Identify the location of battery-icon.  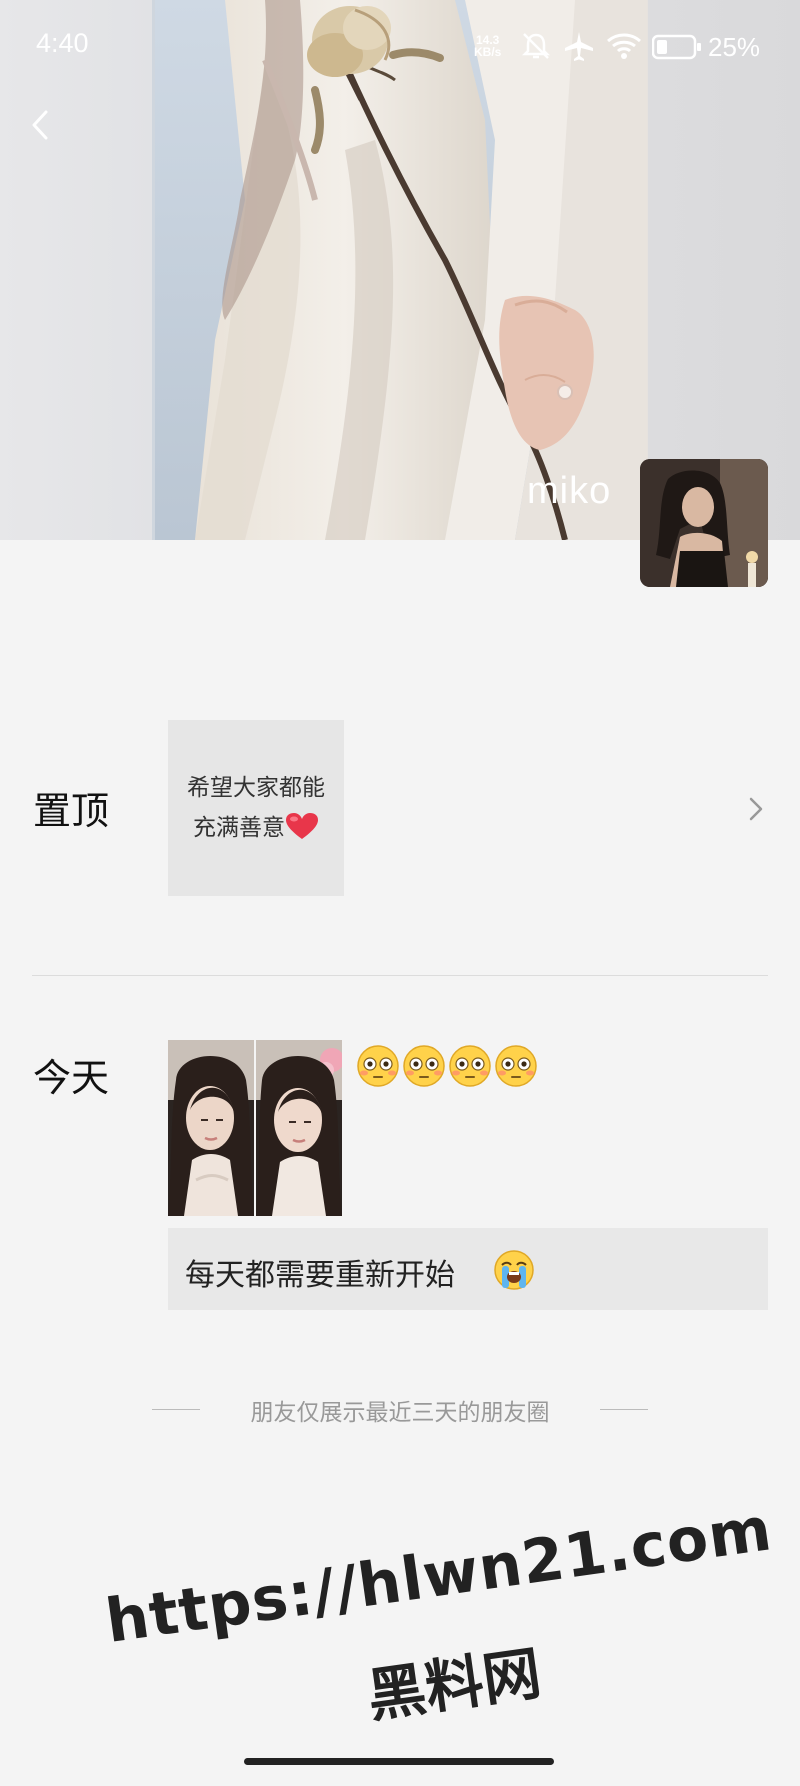
(676, 47).